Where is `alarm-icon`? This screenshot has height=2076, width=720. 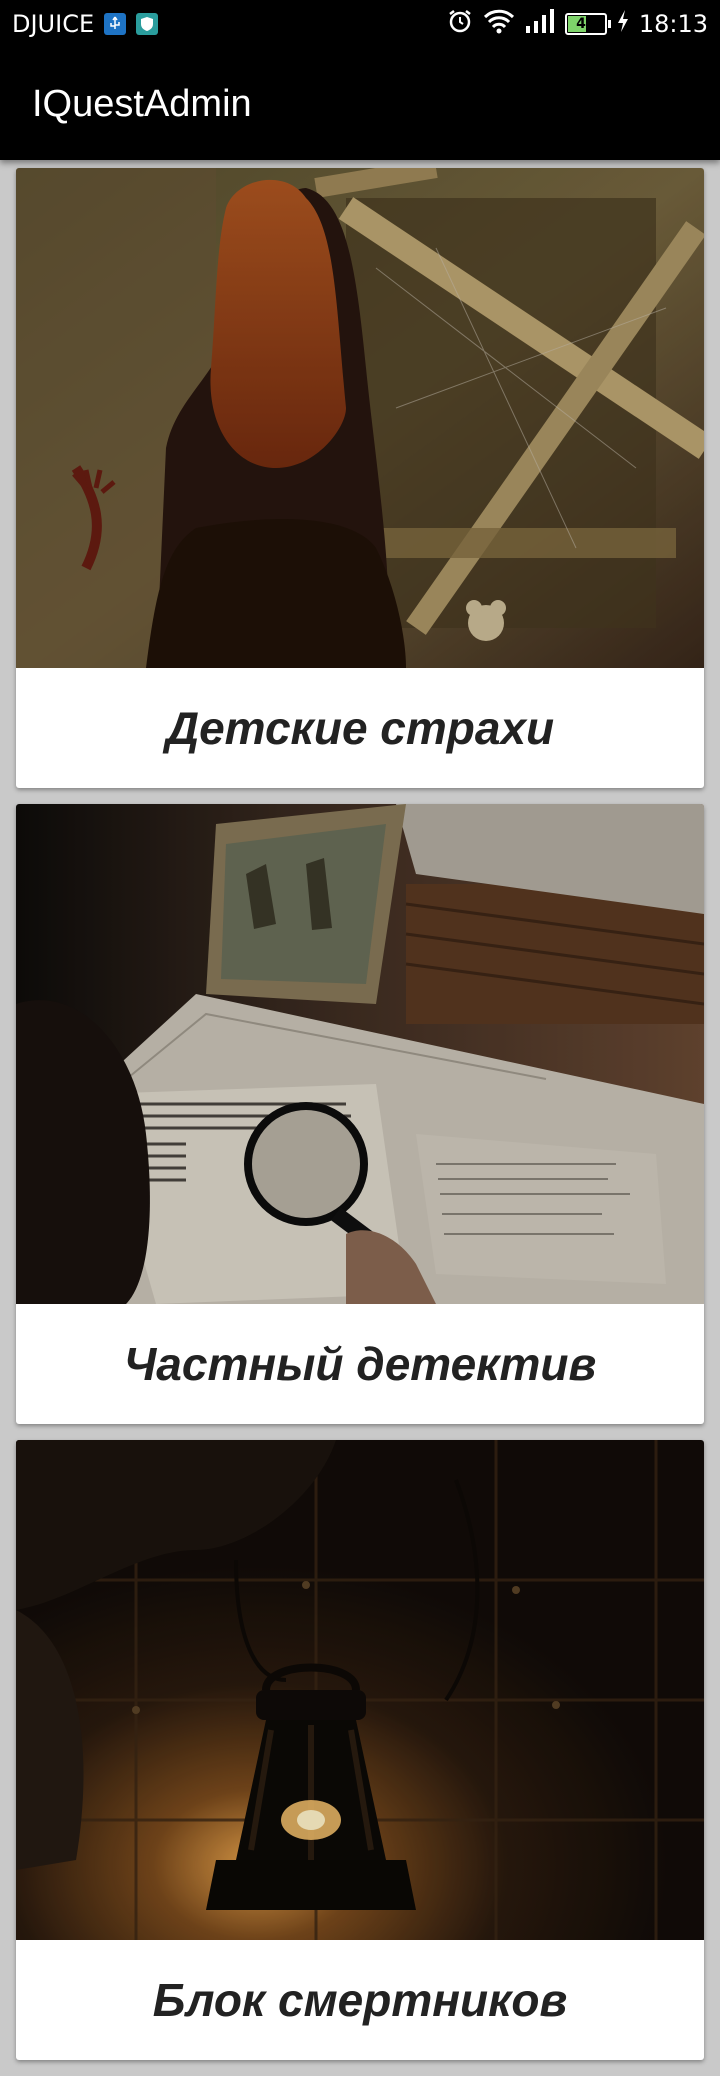 alarm-icon is located at coordinates (460, 24).